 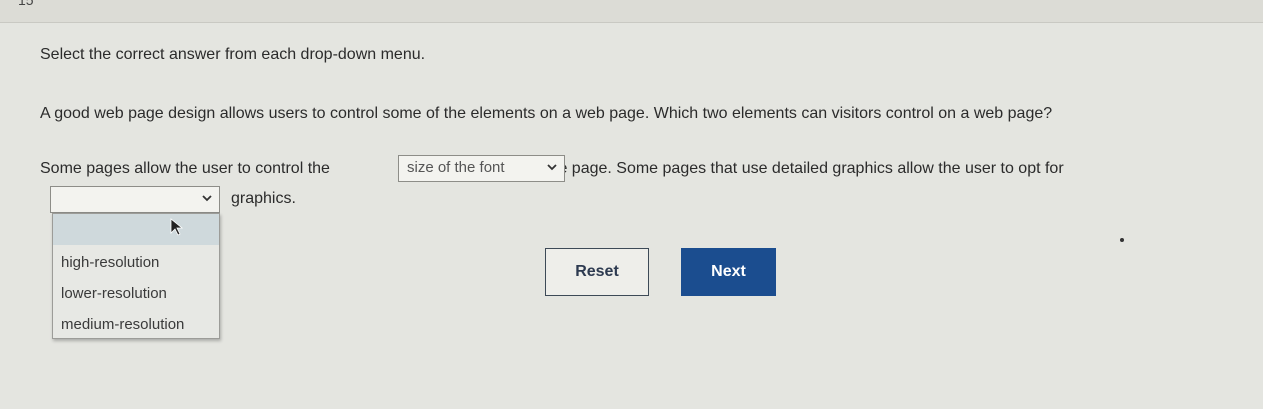 I want to click on sentence-part-3: graphics., so click(x=263, y=198).